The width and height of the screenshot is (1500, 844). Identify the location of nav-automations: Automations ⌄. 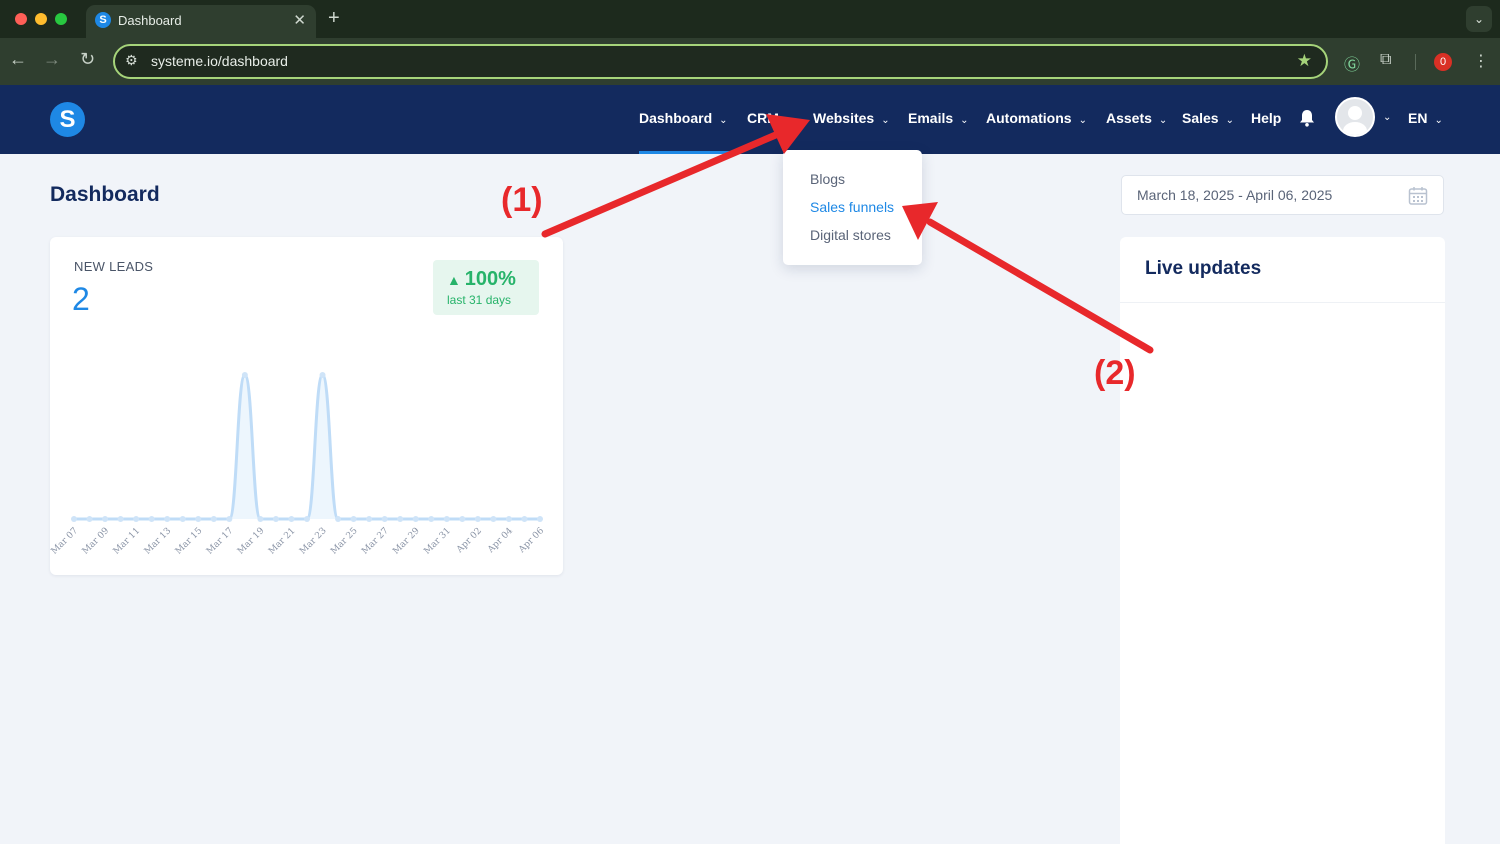
(1036, 118).